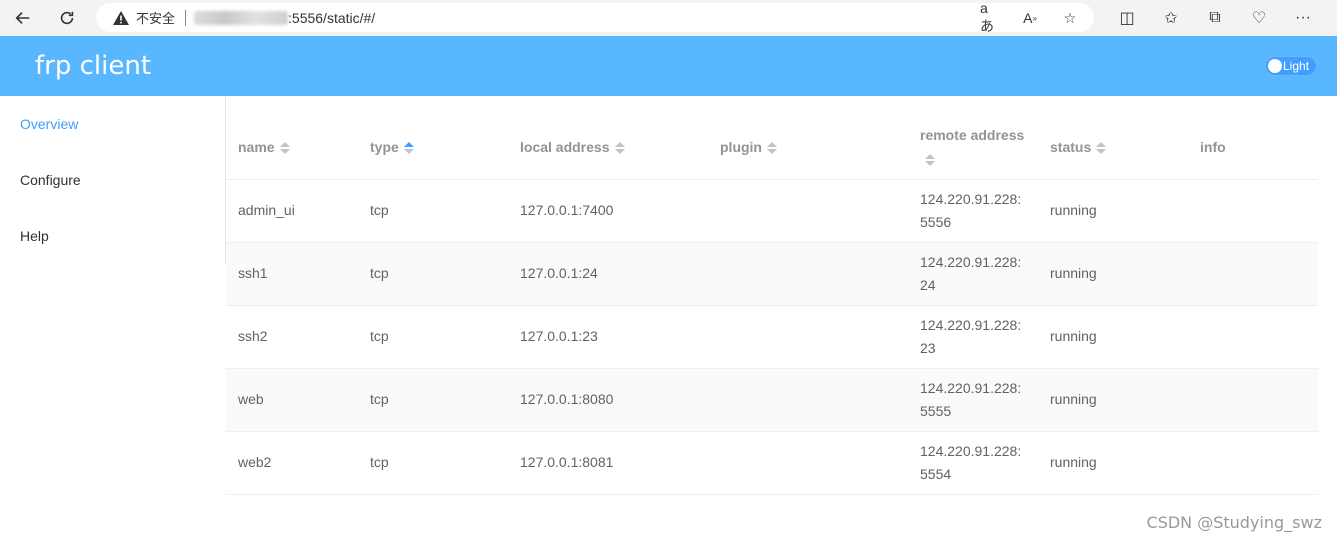 This screenshot has height=542, width=1337. I want to click on blurred-host, so click(241, 17).